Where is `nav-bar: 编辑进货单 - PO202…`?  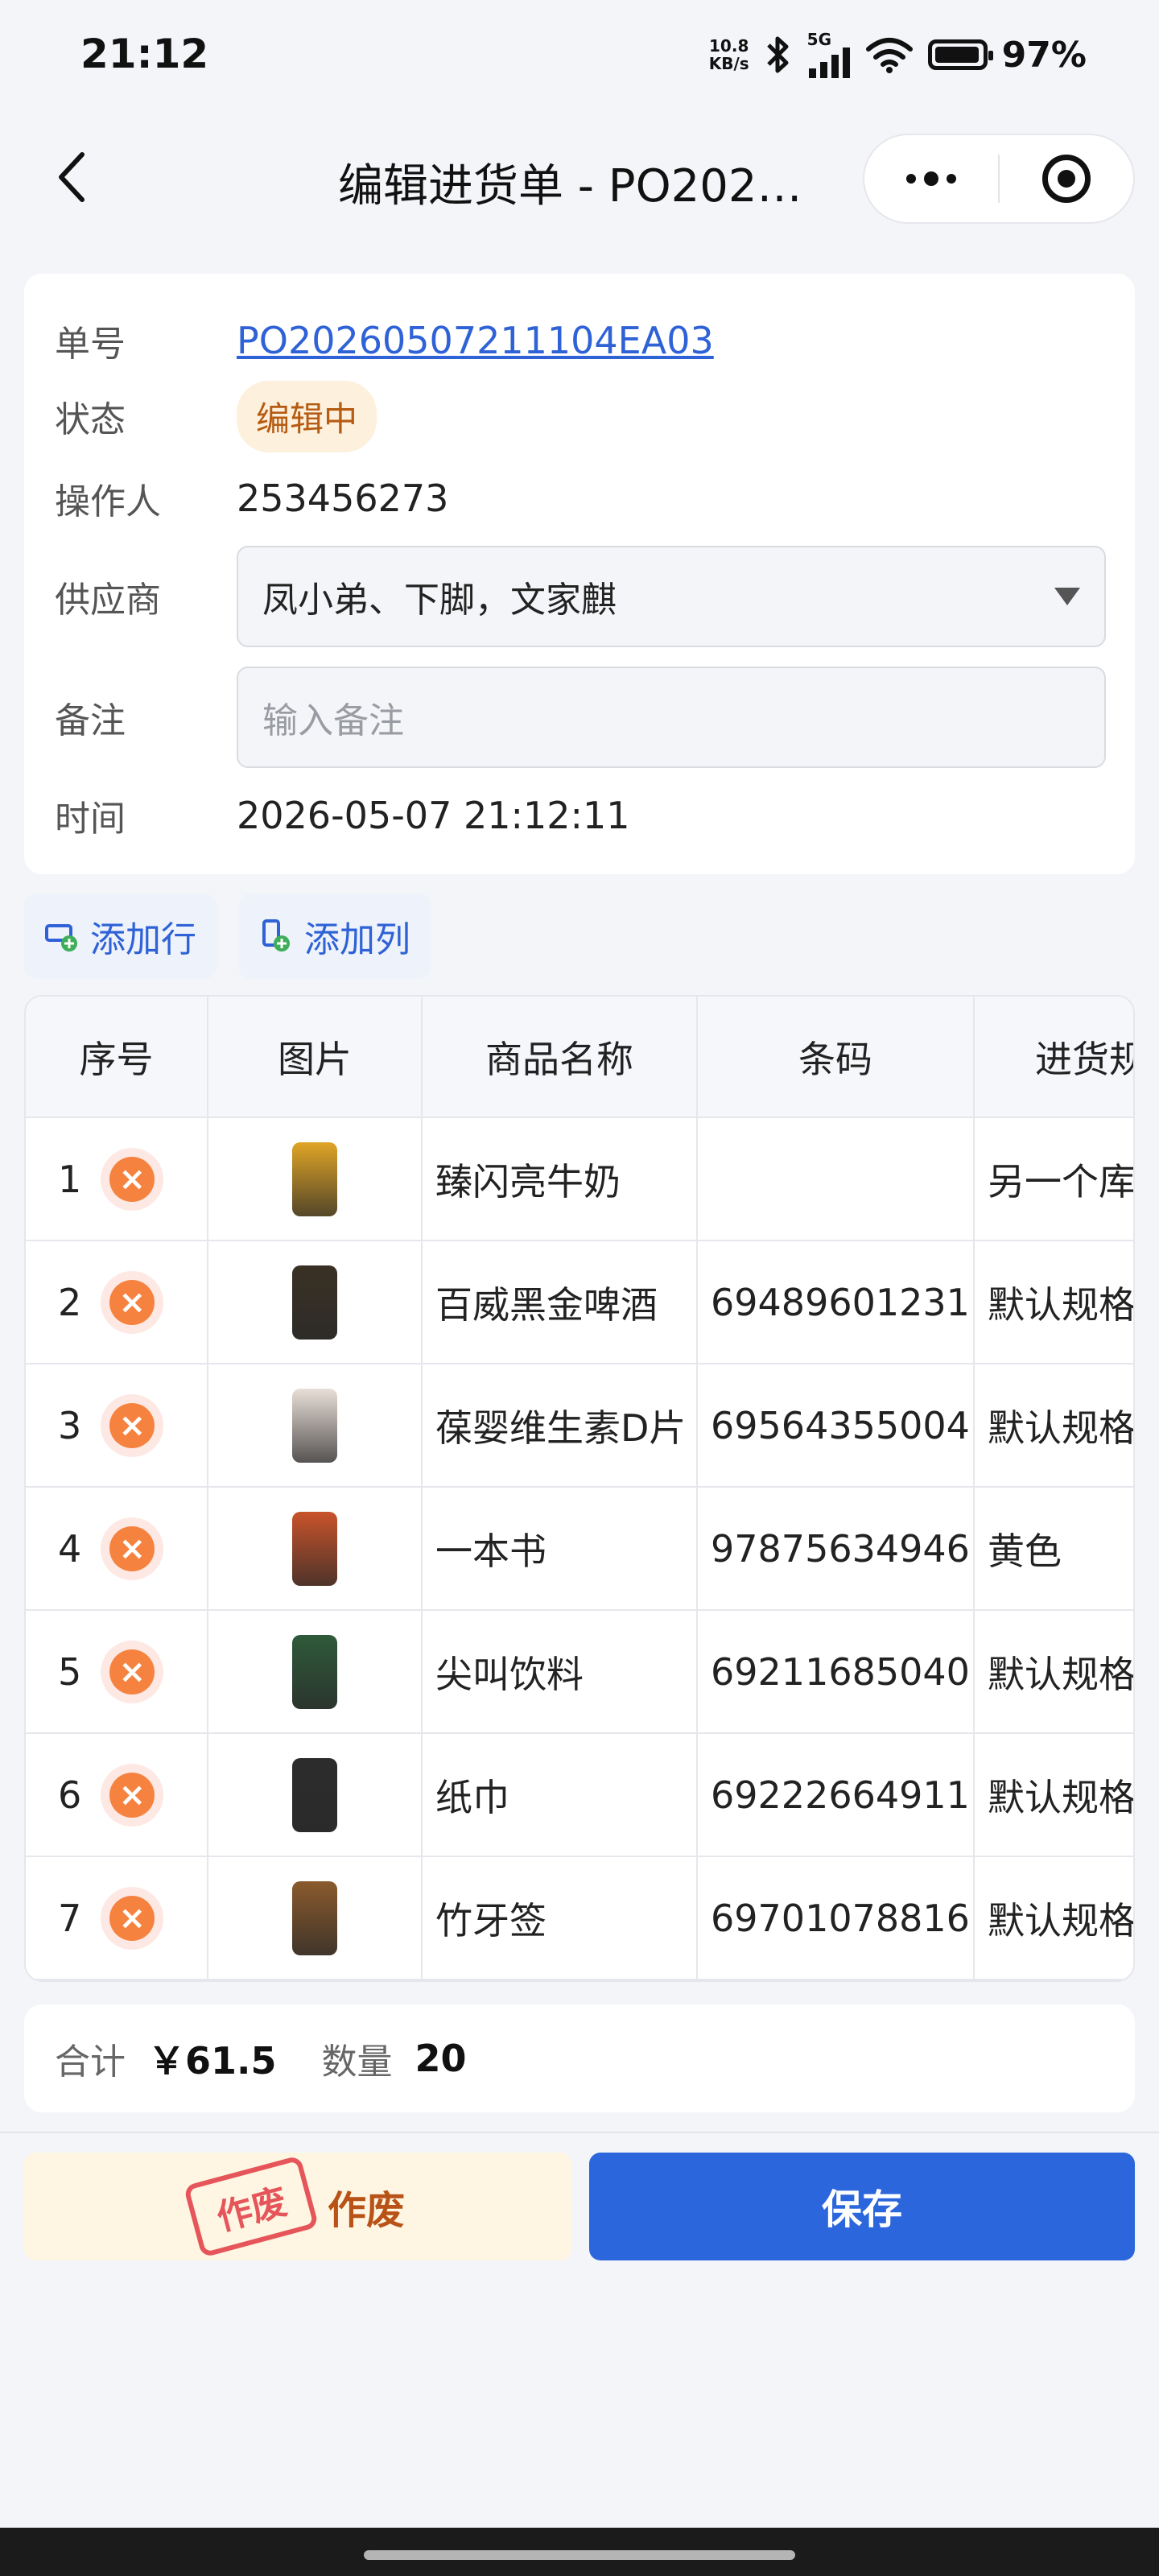 nav-bar: 编辑进货单 - PO202… is located at coordinates (579, 177).